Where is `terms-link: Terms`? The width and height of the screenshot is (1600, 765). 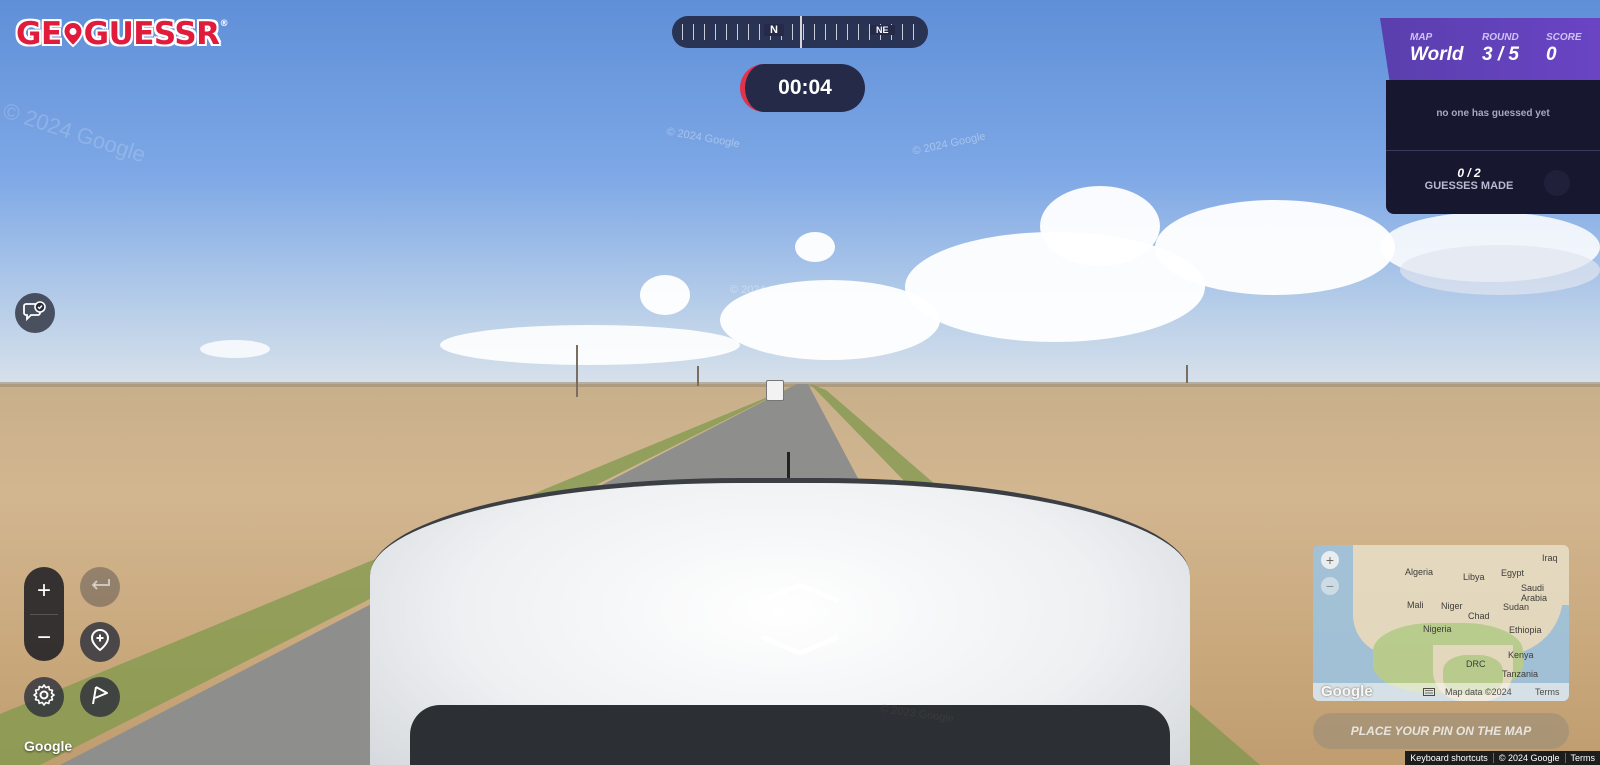
terms-link: Terms is located at coordinates (1582, 758).